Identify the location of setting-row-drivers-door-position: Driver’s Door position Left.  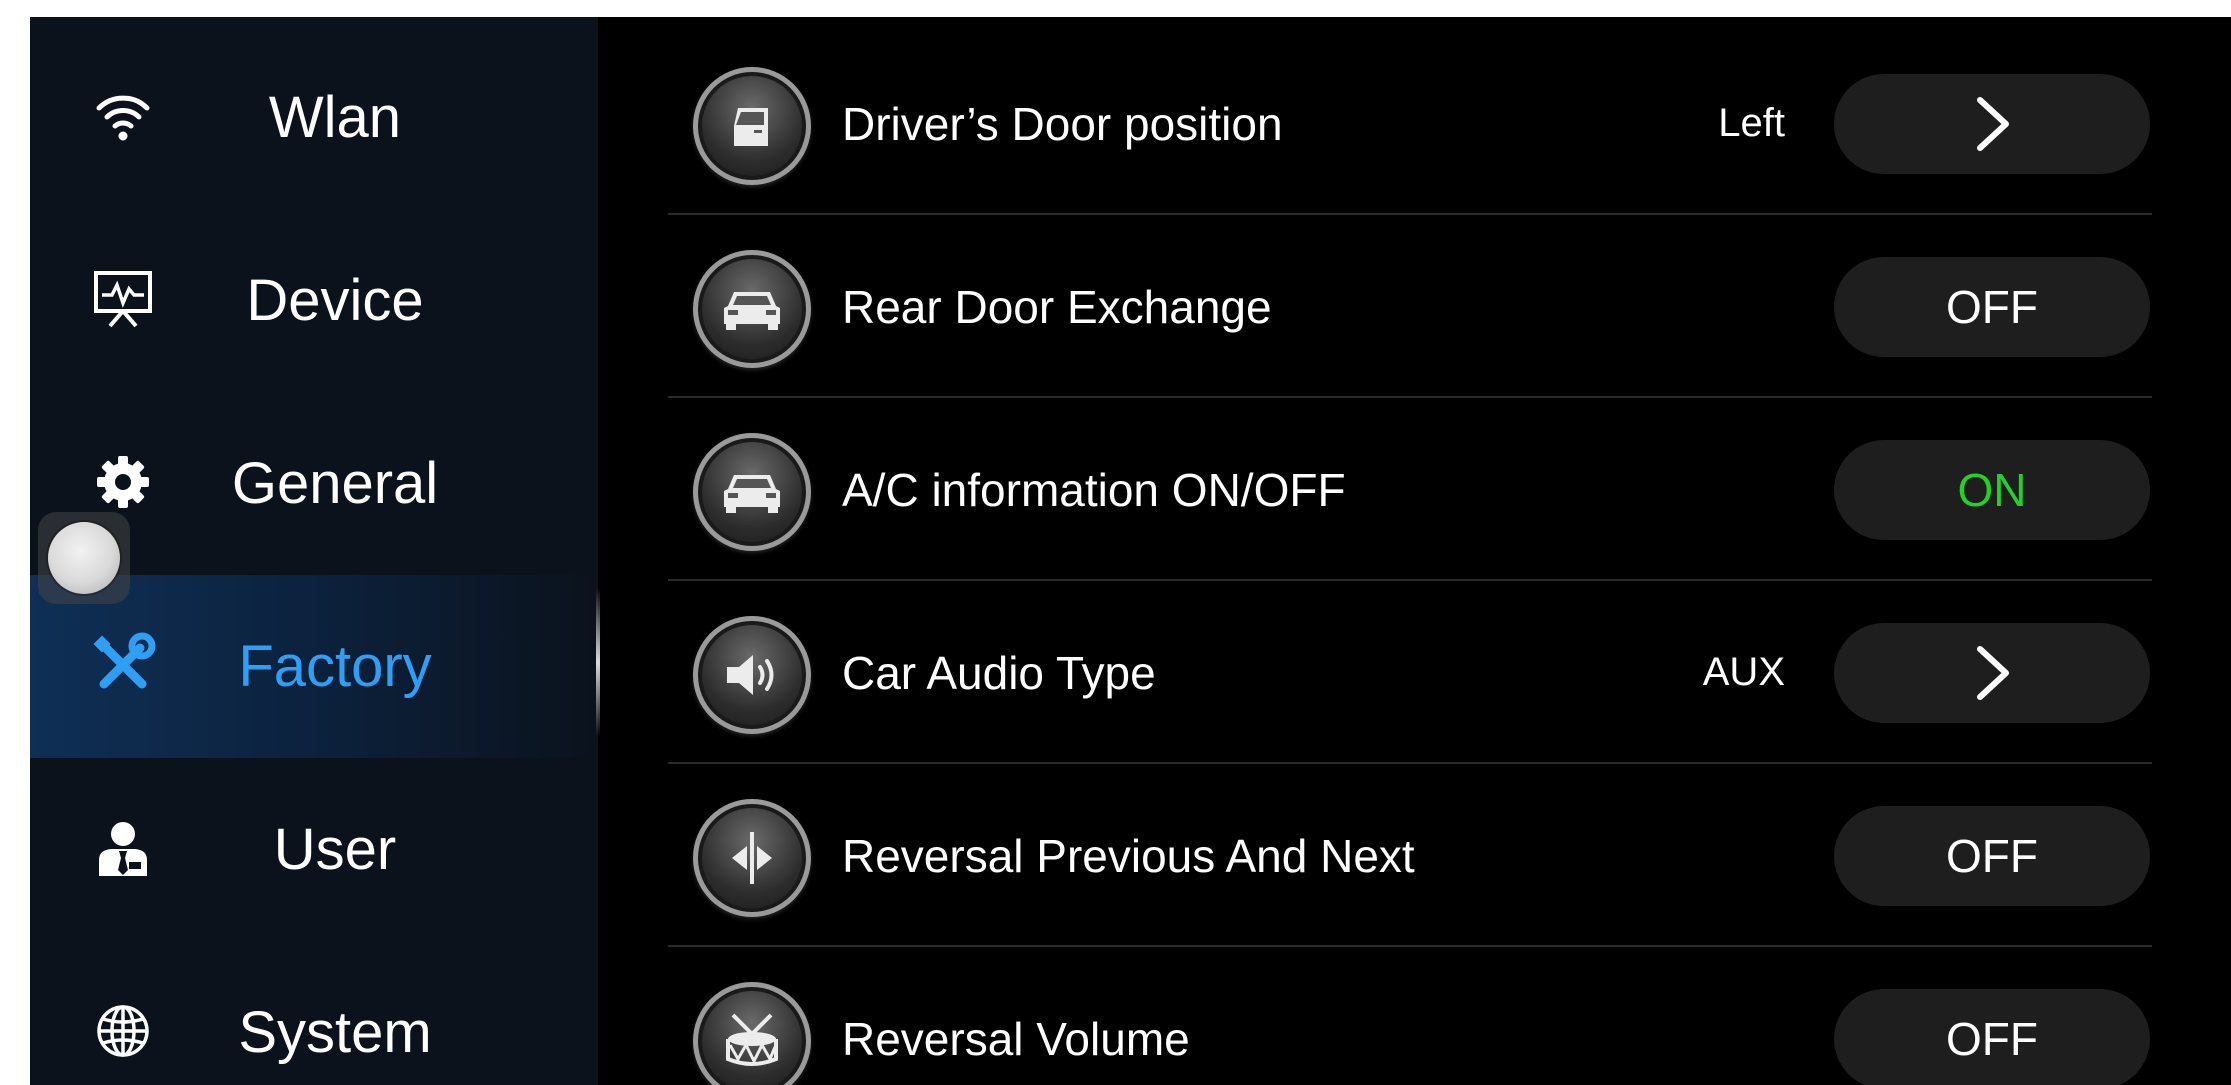
(1414, 123).